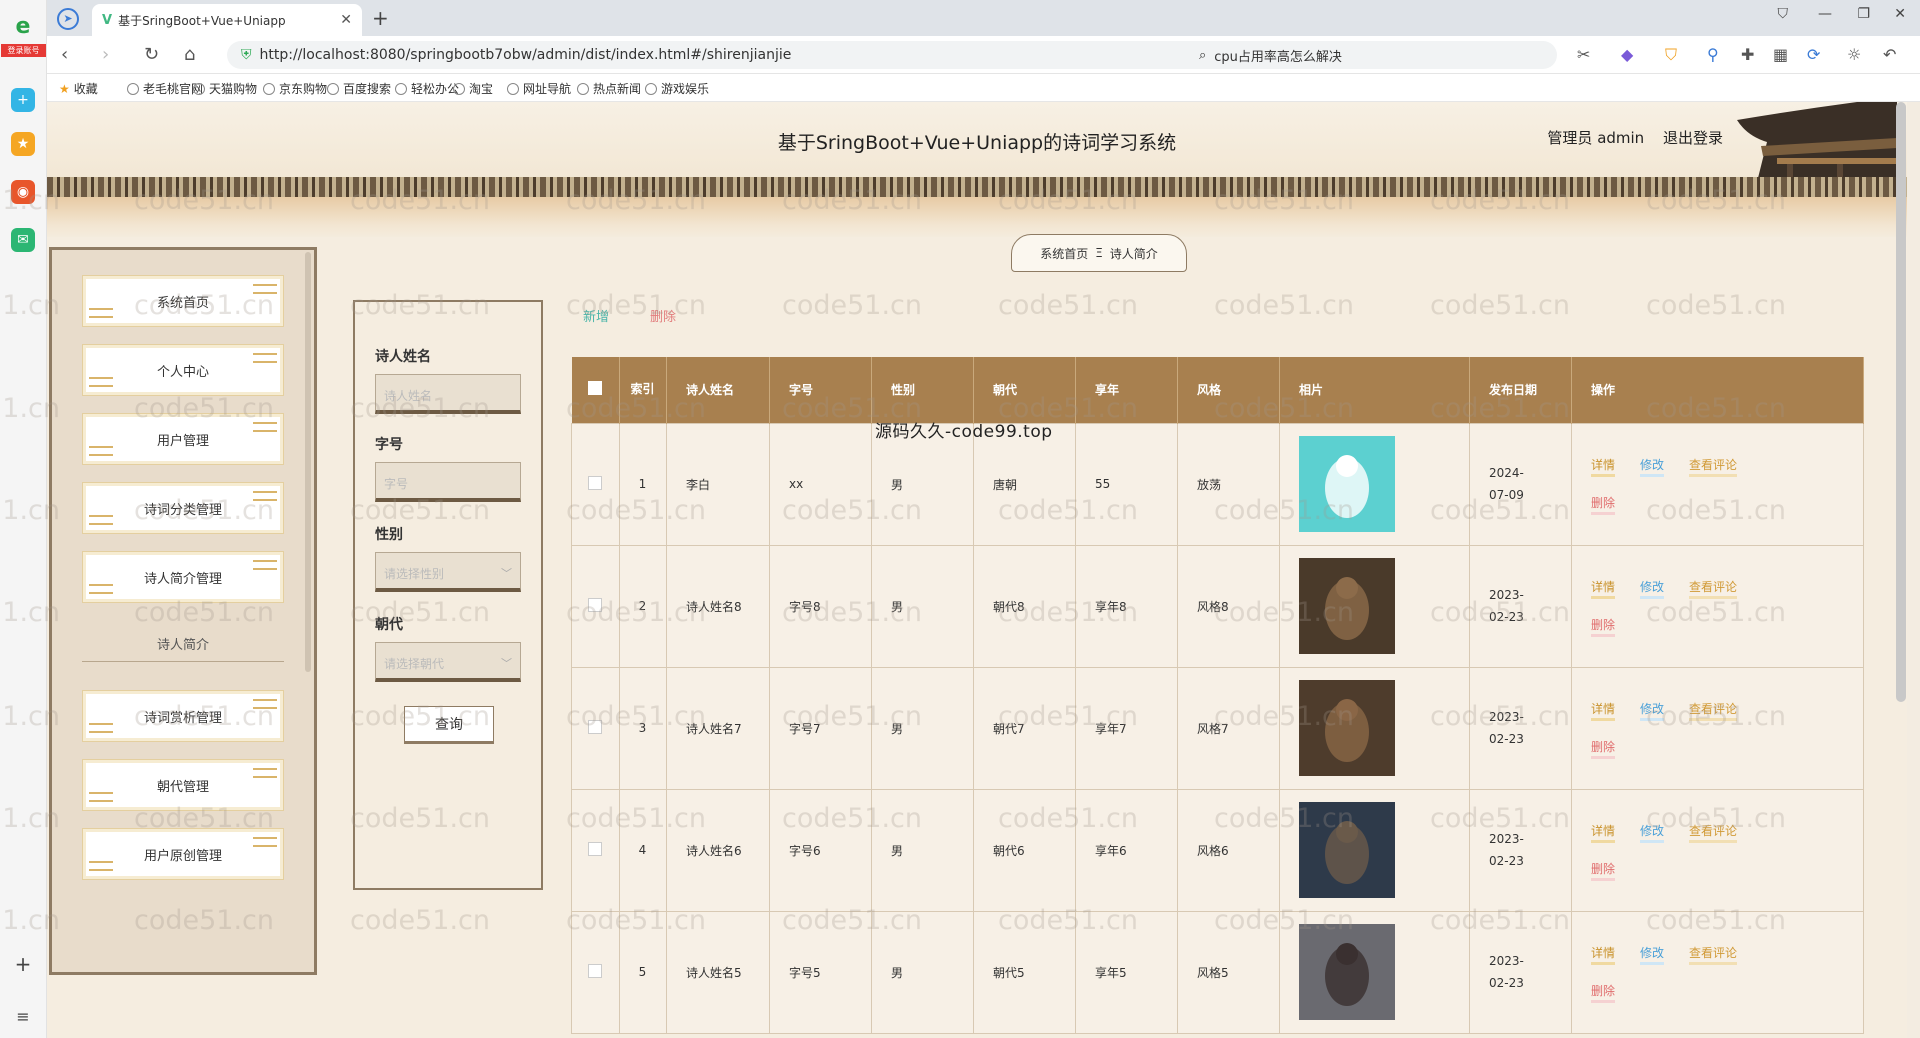 The width and height of the screenshot is (1920, 1038). I want to click on tshirt-icon: ⛉, so click(1783, 14).